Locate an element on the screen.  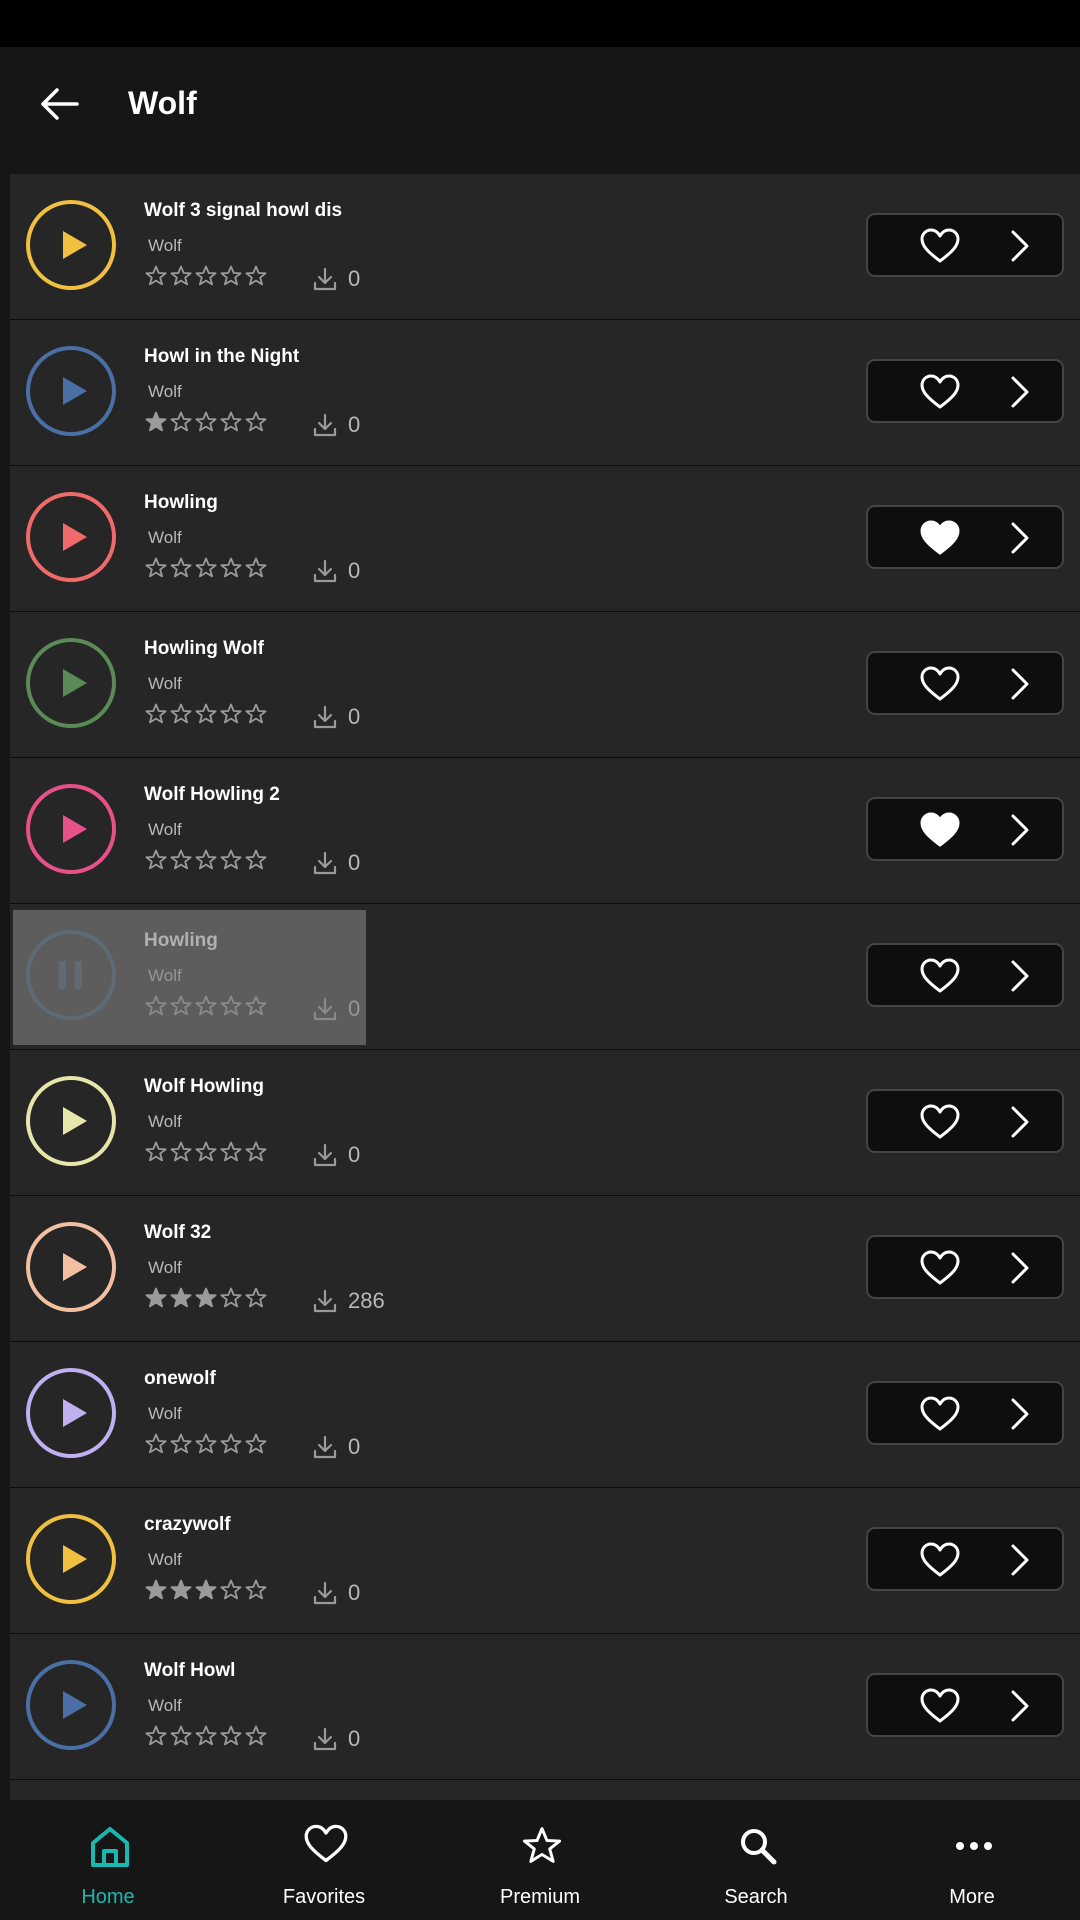
nav-home: Home is located at coordinates (108, 1860).